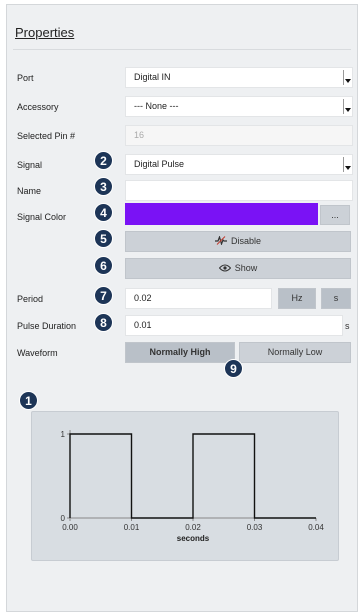 Image resolution: width=364 pixels, height=616 pixels. Describe the element at coordinates (297, 298) in the screenshot. I see `period-unit-hz-button: Hz` at that location.